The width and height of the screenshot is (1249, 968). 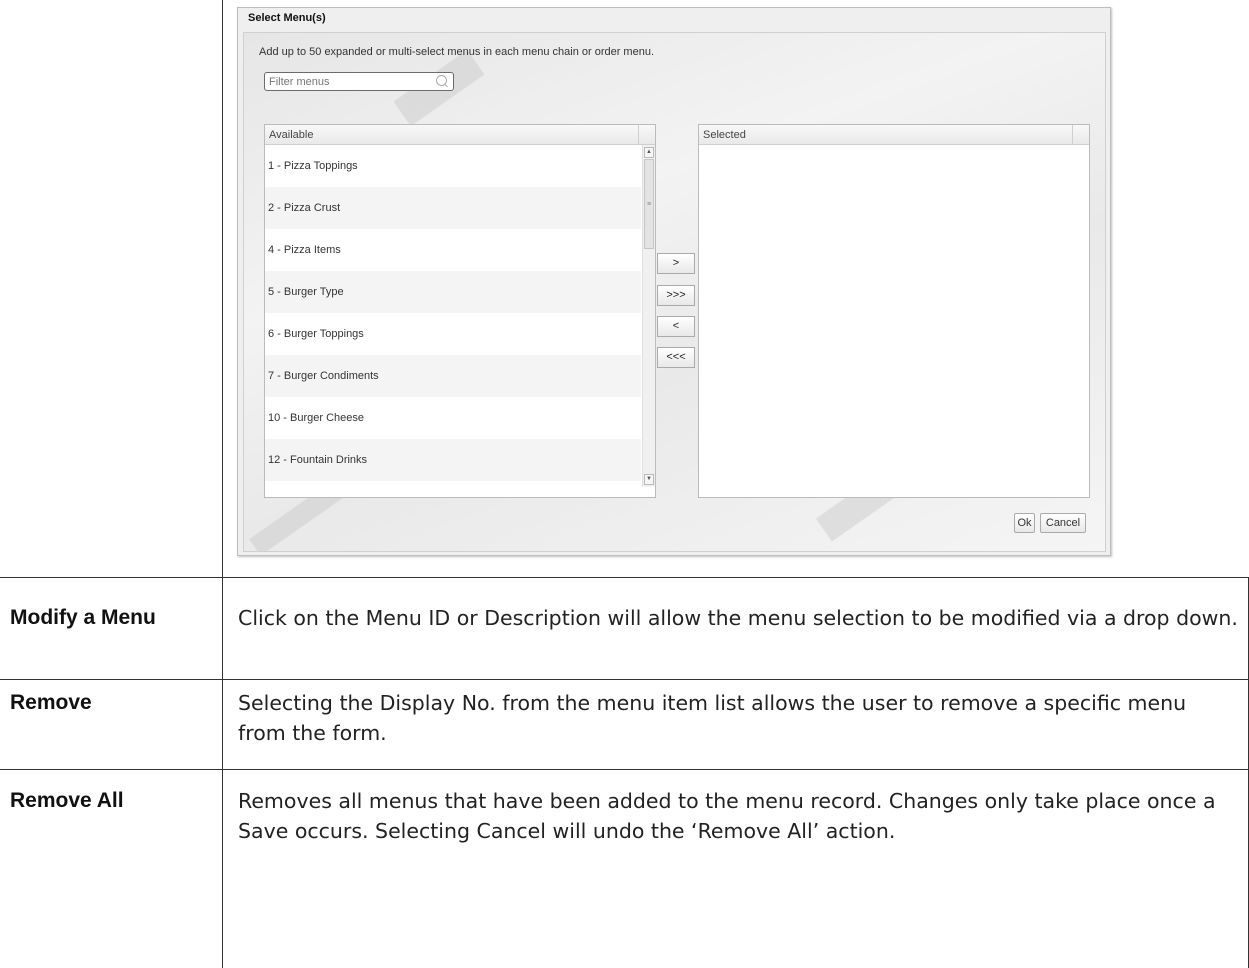 What do you see at coordinates (676, 357) in the screenshot?
I see `remove-all-button: <<<` at bounding box center [676, 357].